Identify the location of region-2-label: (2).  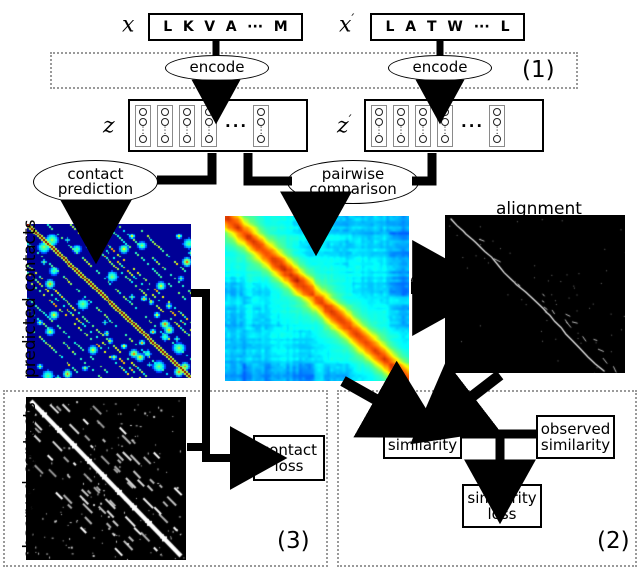
(613, 541).